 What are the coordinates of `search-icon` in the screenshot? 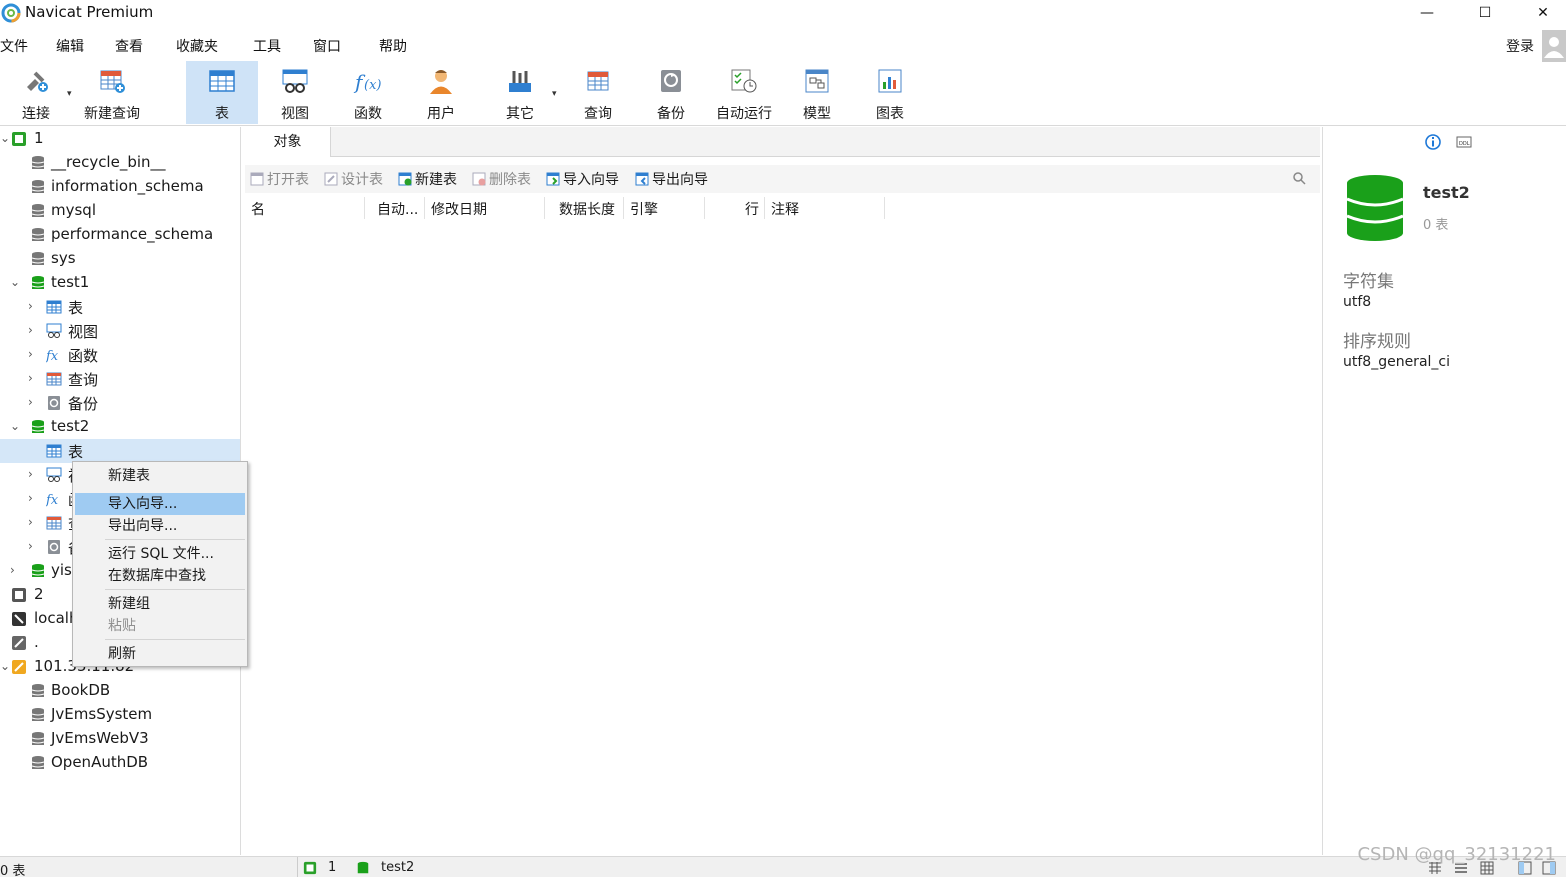 It's located at (1299, 178).